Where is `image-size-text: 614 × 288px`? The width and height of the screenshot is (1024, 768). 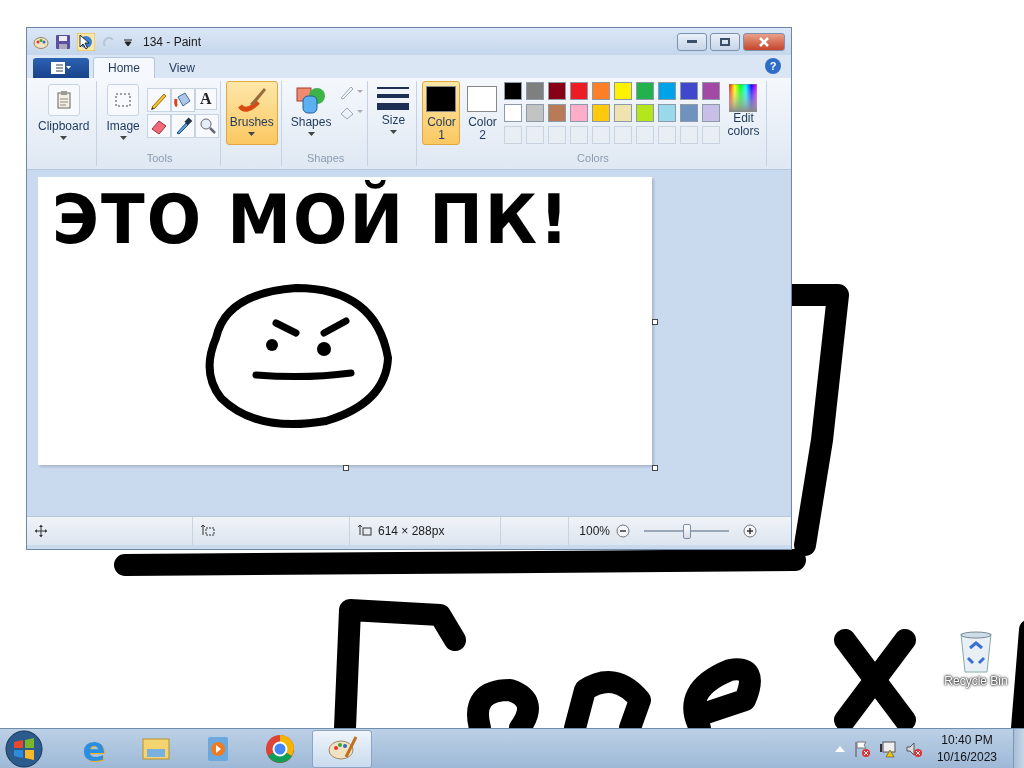 image-size-text: 614 × 288px is located at coordinates (411, 531).